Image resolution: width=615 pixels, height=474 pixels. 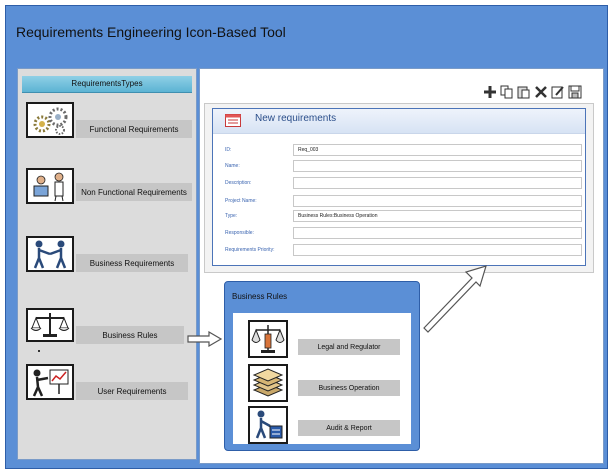 I want to click on priority-label: Requirements Priority:, so click(x=250, y=250).